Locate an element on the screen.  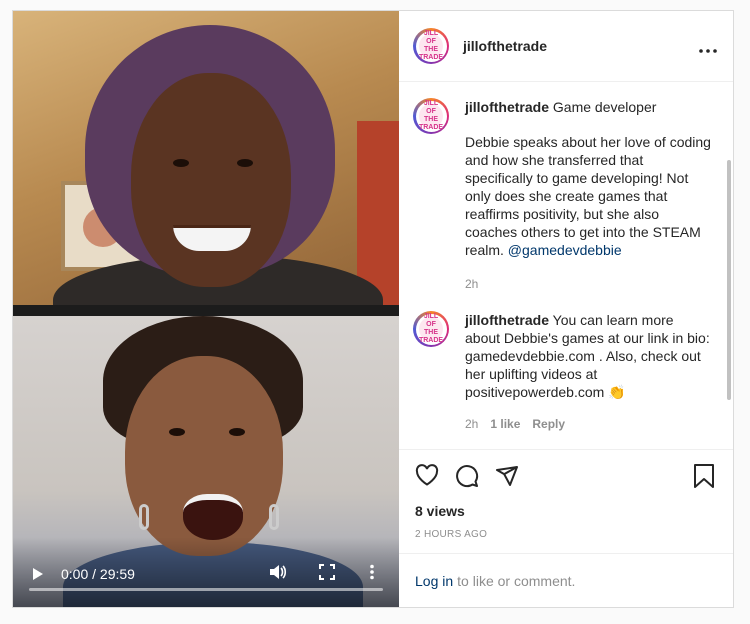
post-header: JILL OF THE TRADE jillofthetrade is located at coordinates (566, 46).